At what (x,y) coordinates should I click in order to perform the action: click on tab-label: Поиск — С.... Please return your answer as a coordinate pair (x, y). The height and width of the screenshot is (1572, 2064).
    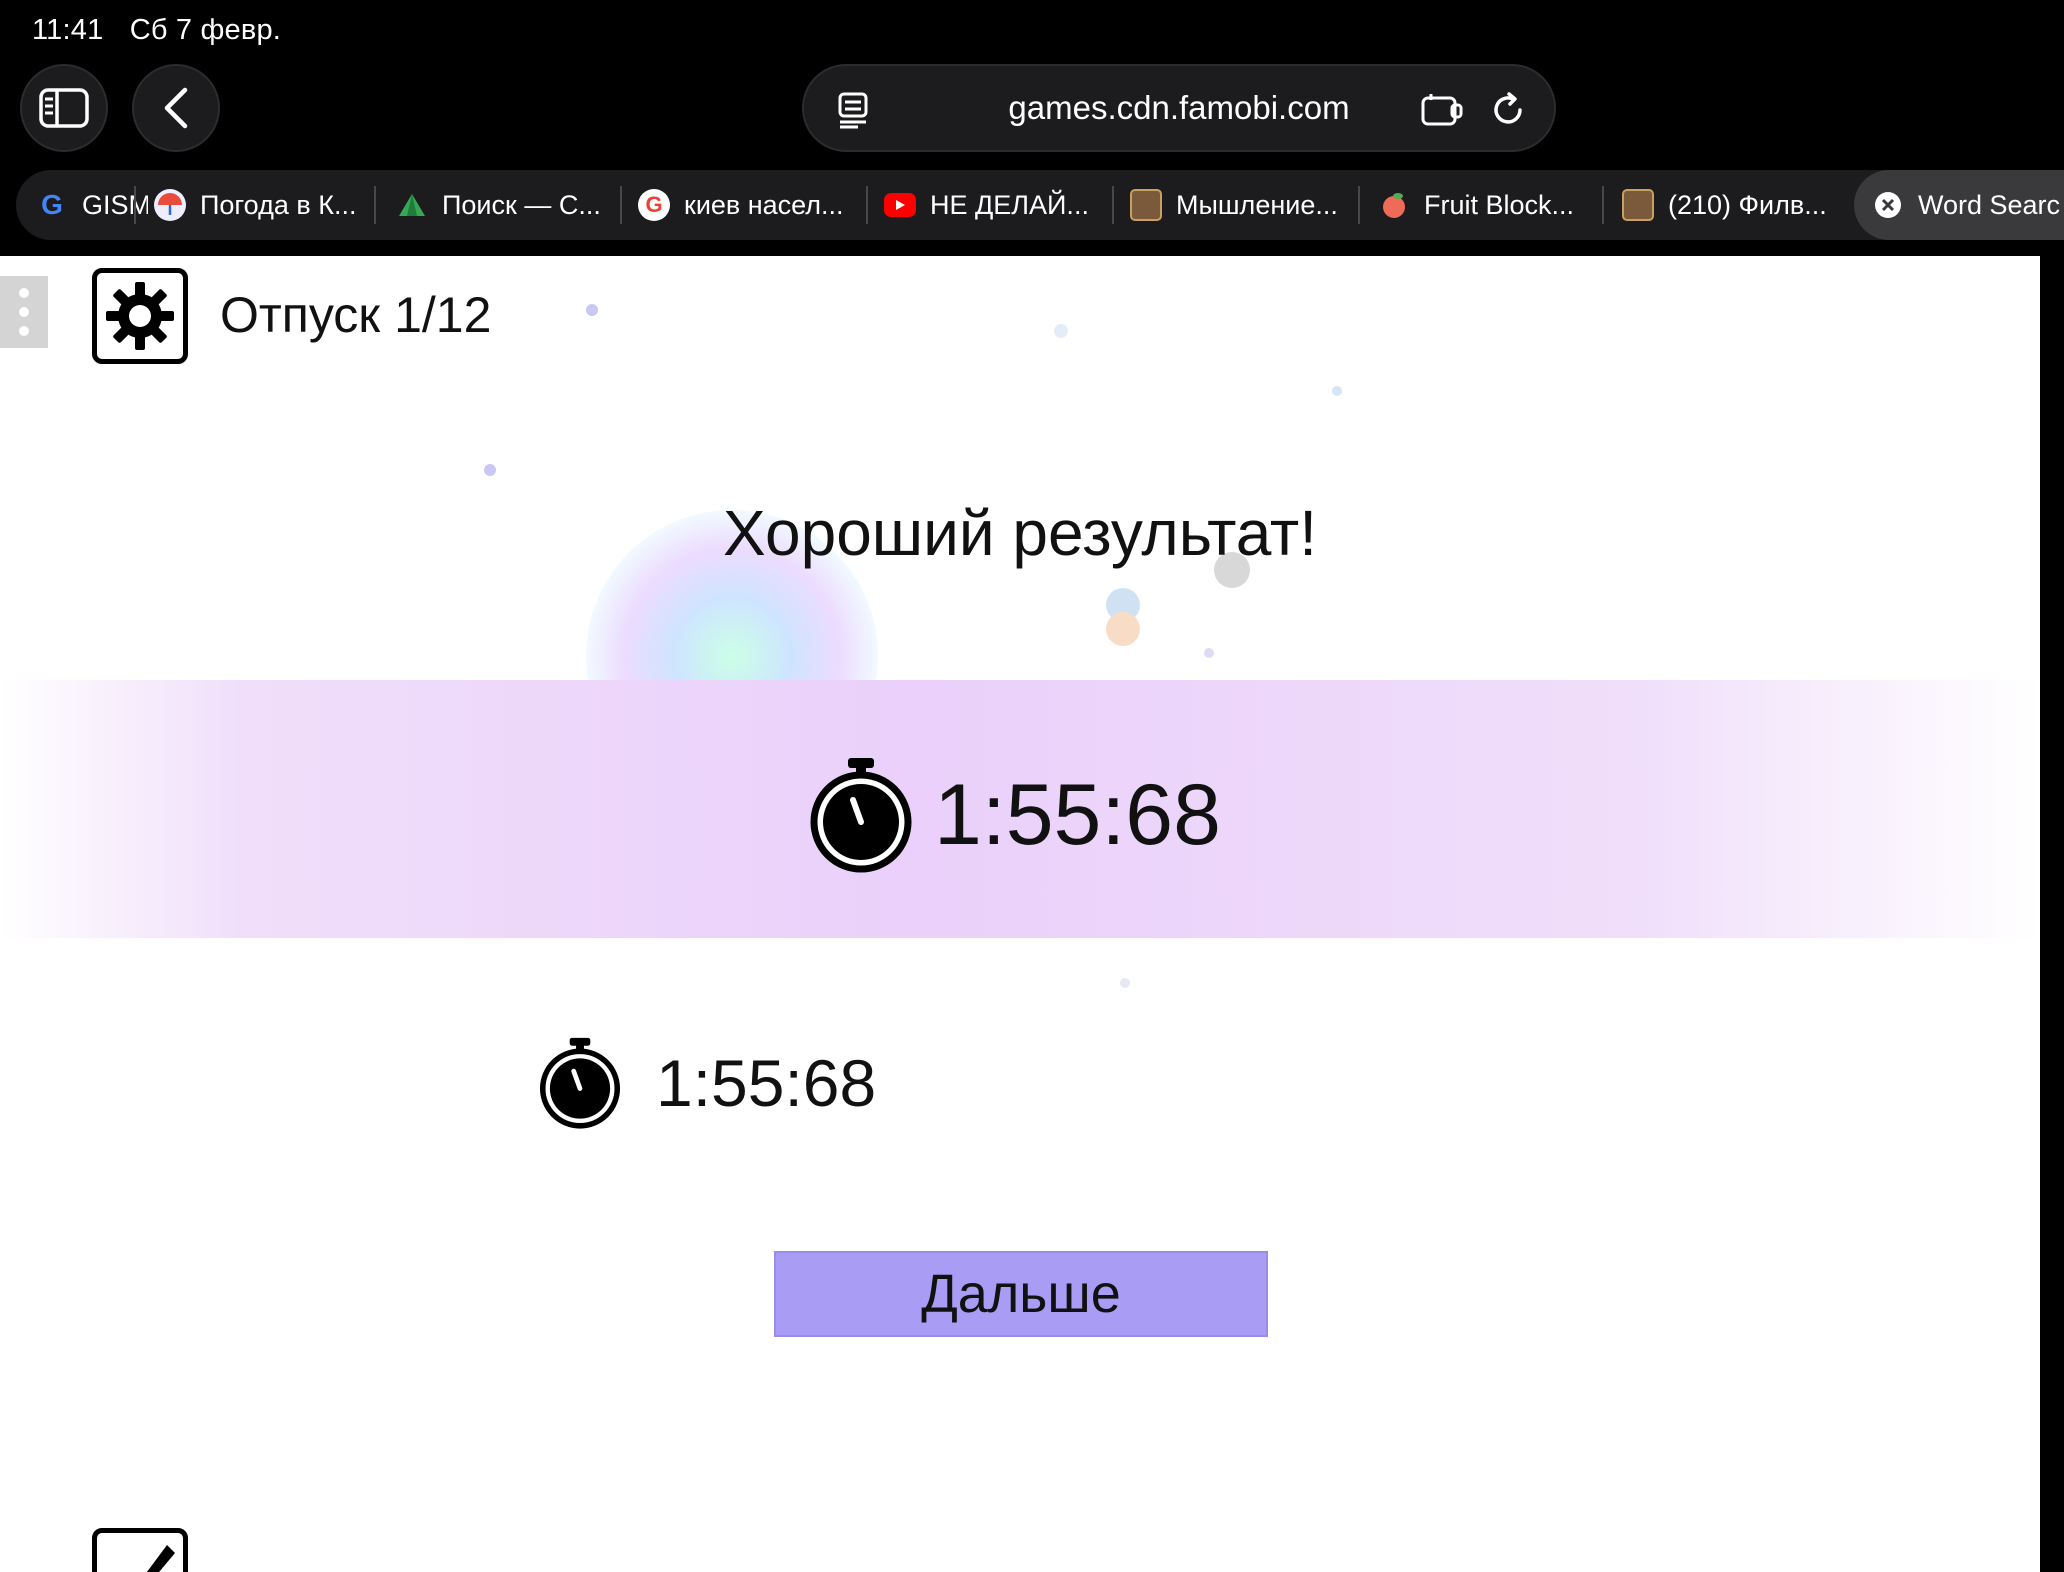
    Looking at the image, I should click on (521, 204).